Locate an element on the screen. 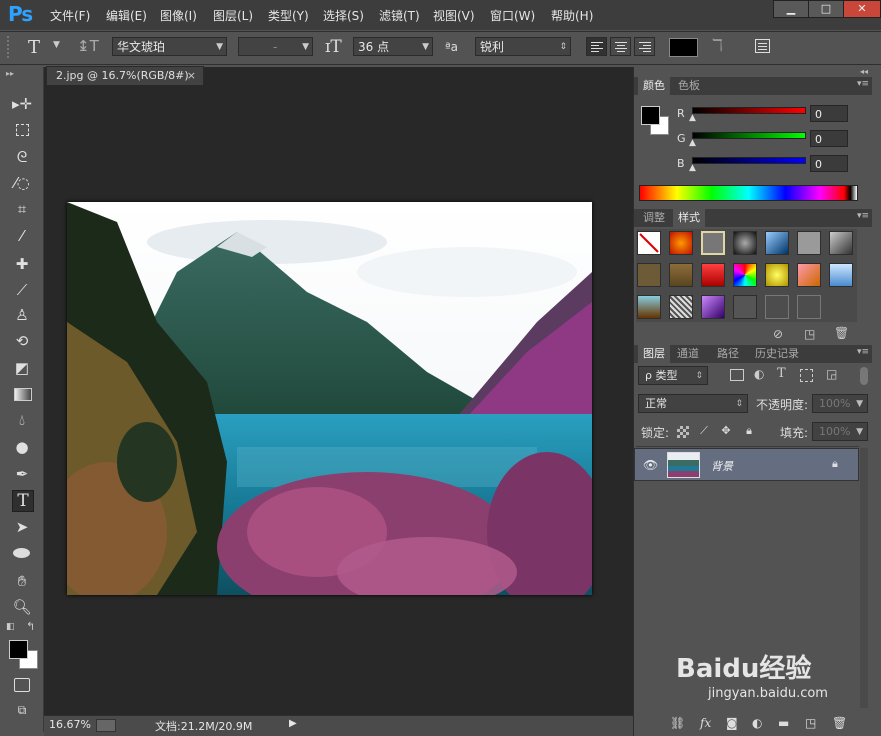  layer-filter-select: ρ 类型 ⇕ is located at coordinates (673, 375).